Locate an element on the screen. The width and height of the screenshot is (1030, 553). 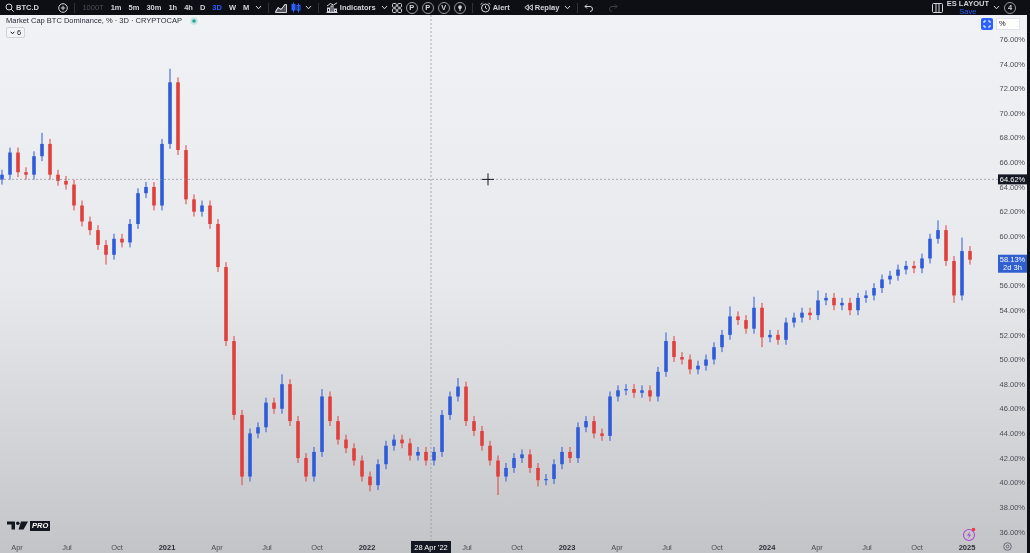
logo-icon is located at coordinates (18, 526).